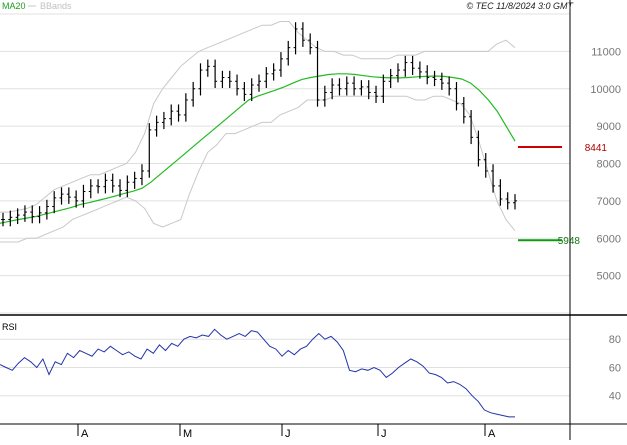  What do you see at coordinates (56, 6) in the screenshot?
I see `bbands-legend-label: BBands` at bounding box center [56, 6].